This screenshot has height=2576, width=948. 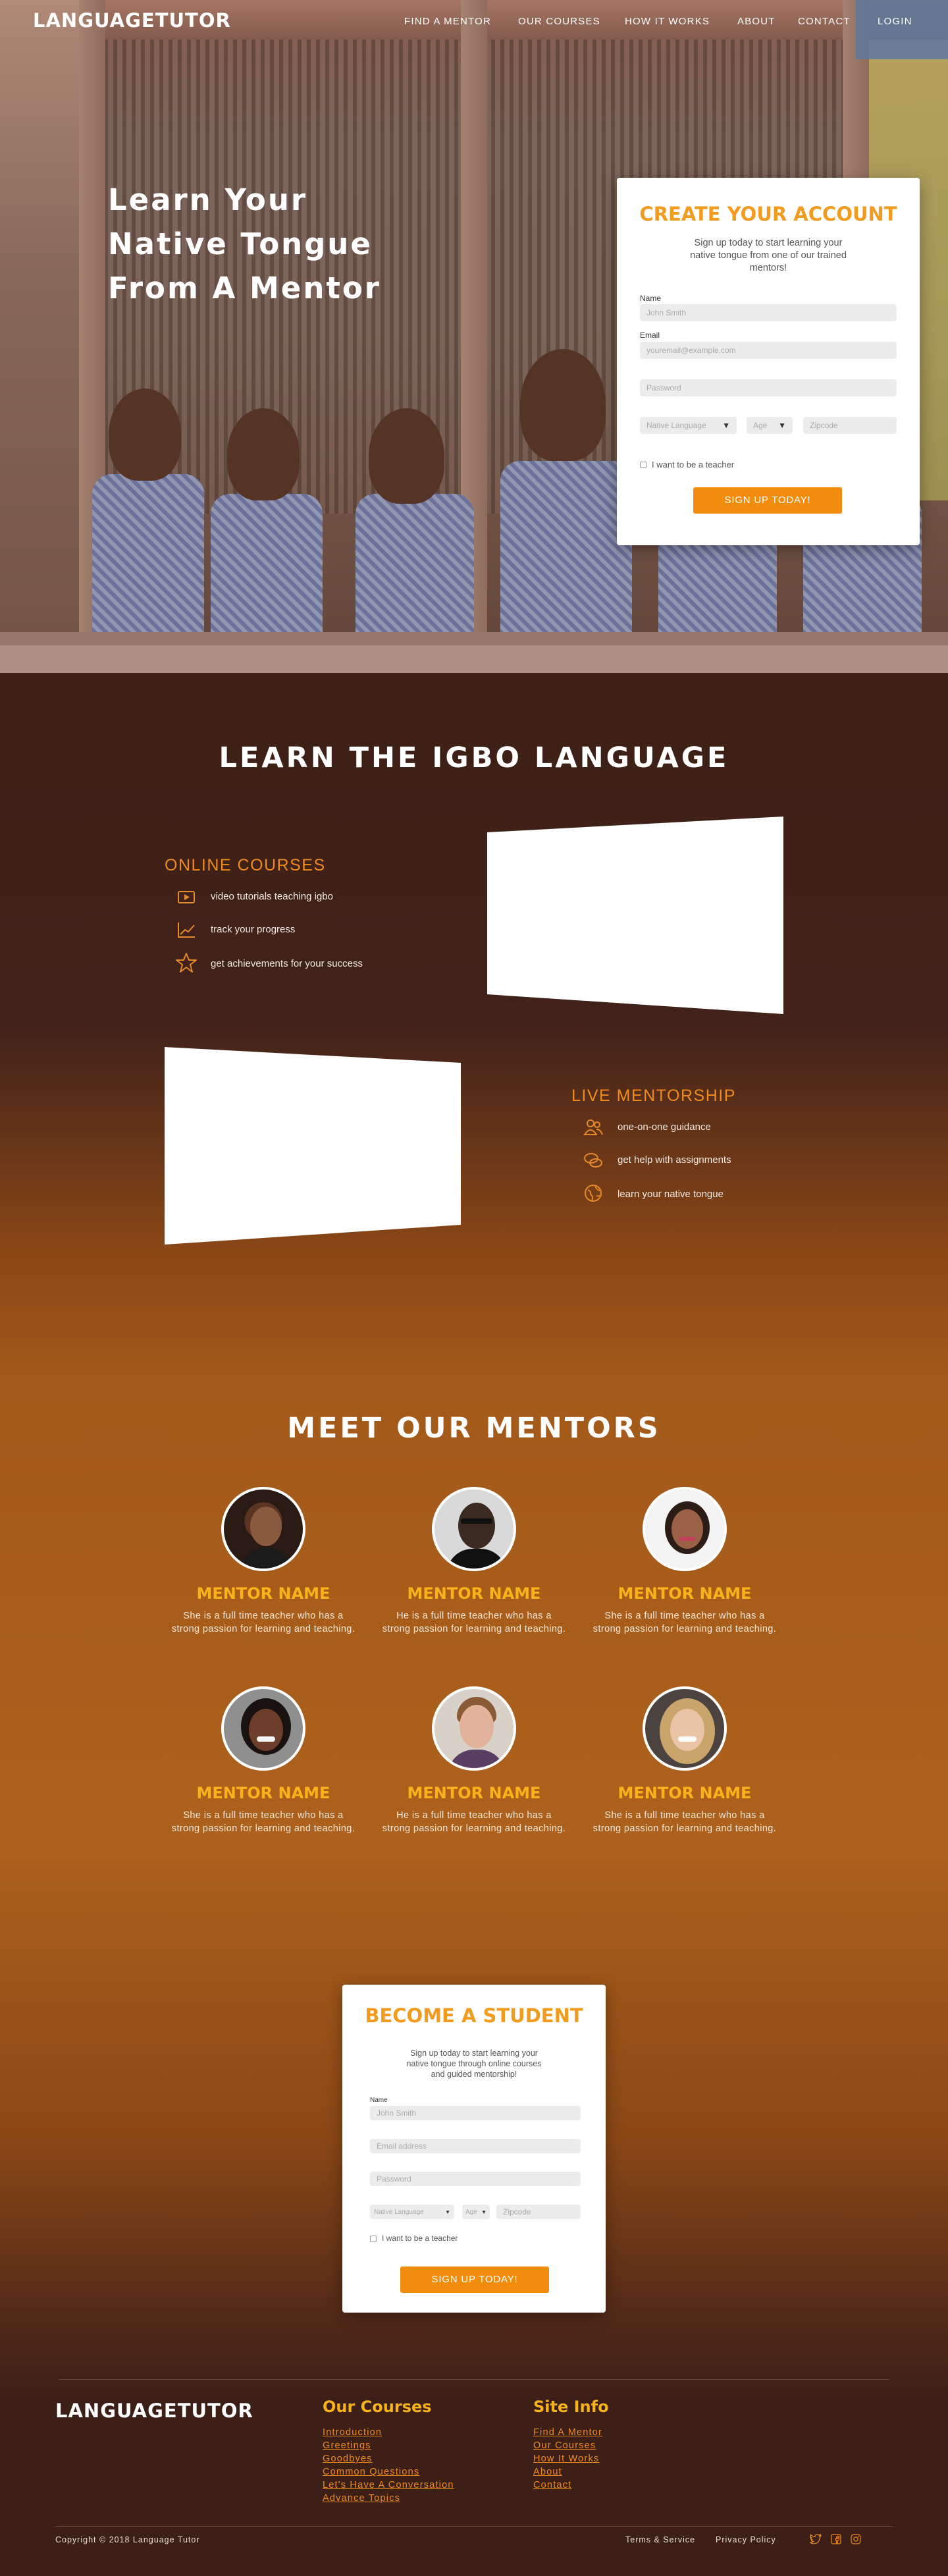 What do you see at coordinates (635, 917) in the screenshot?
I see `online-courses-image` at bounding box center [635, 917].